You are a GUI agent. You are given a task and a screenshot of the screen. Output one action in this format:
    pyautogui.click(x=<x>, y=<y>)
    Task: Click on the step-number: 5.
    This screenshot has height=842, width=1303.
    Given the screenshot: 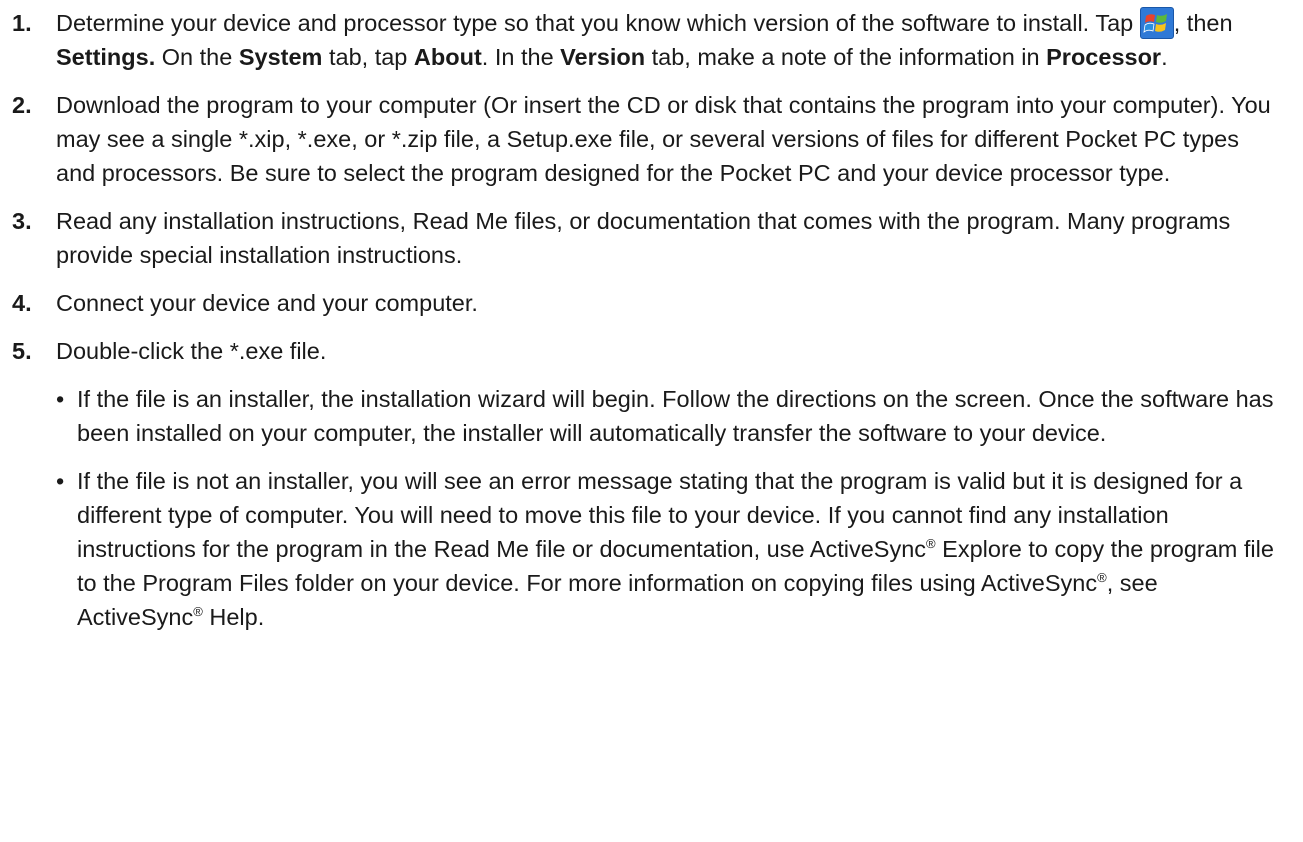 What is the action you would take?
    pyautogui.click(x=22, y=351)
    